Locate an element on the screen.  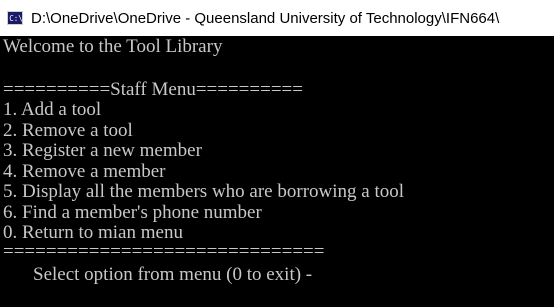
welcome-message: Welcome to the Tool Library is located at coordinates (113, 46).